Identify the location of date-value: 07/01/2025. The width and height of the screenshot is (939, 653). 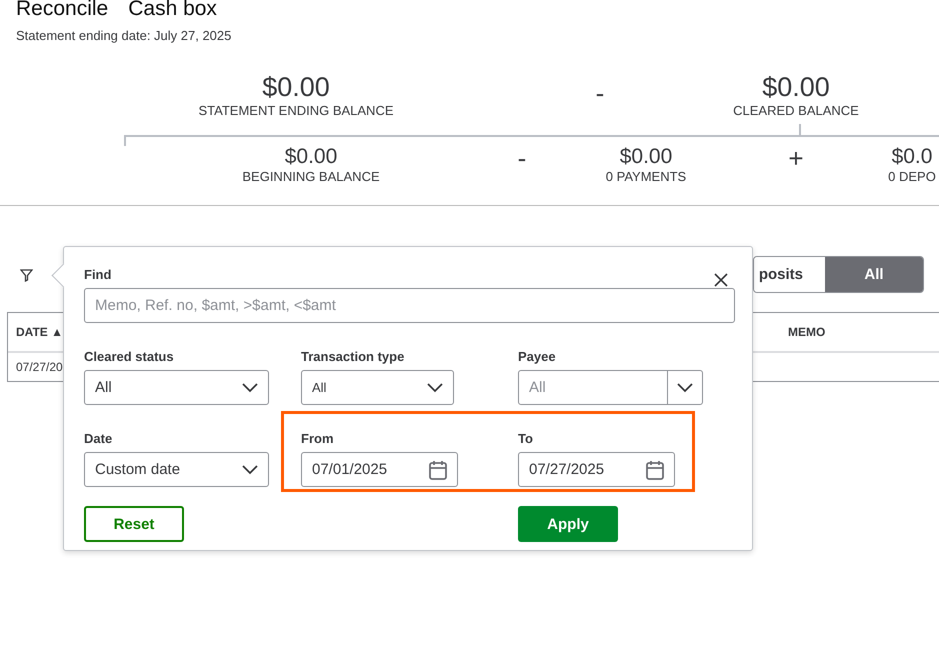
(350, 469).